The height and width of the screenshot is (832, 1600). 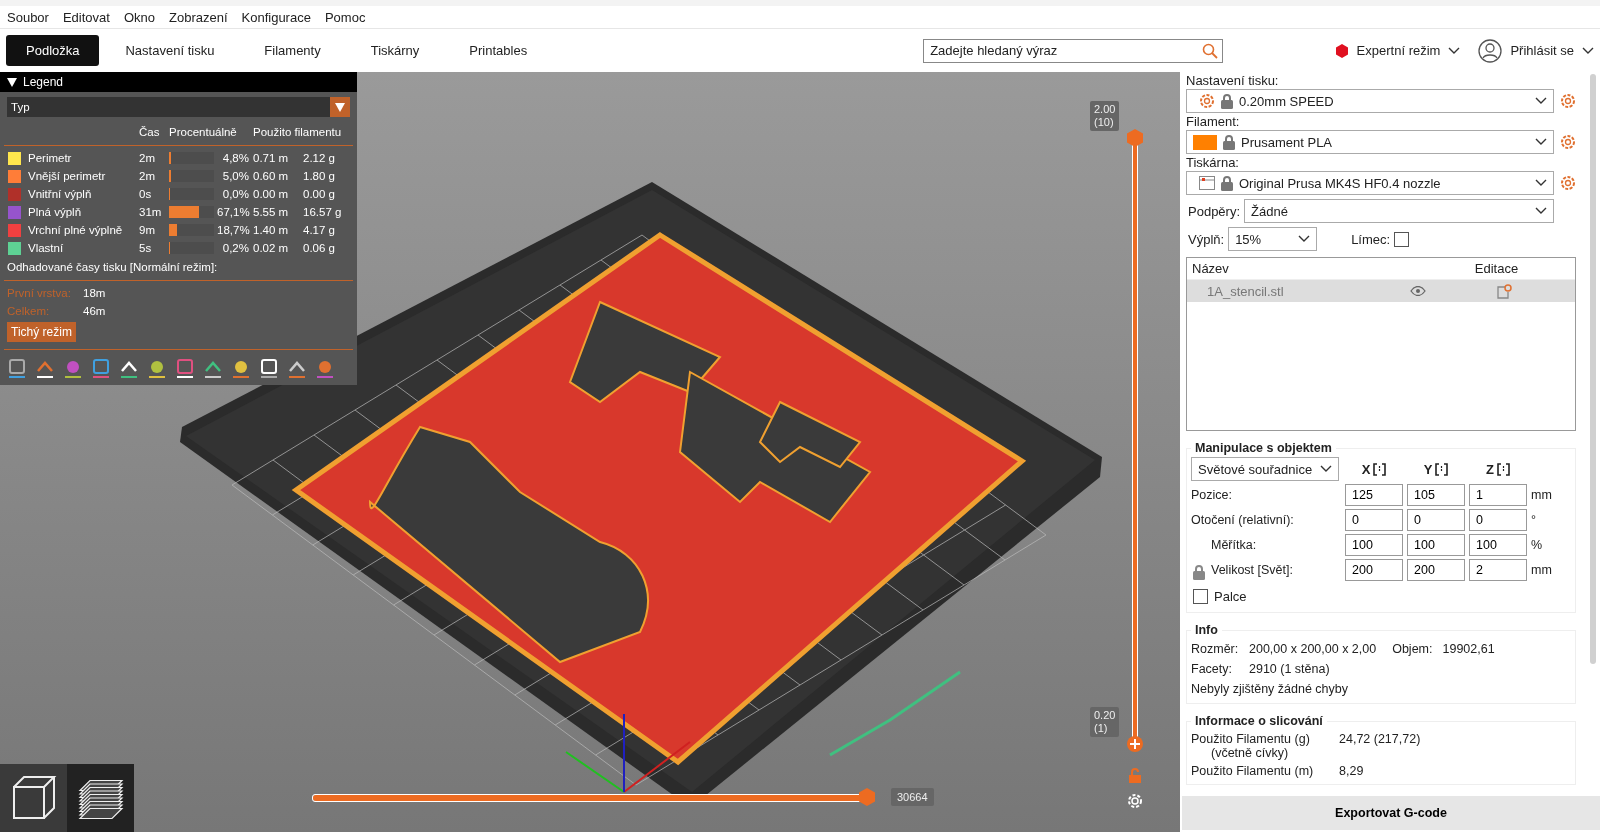 What do you see at coordinates (1498, 495) in the screenshot?
I see `number-field: 1` at bounding box center [1498, 495].